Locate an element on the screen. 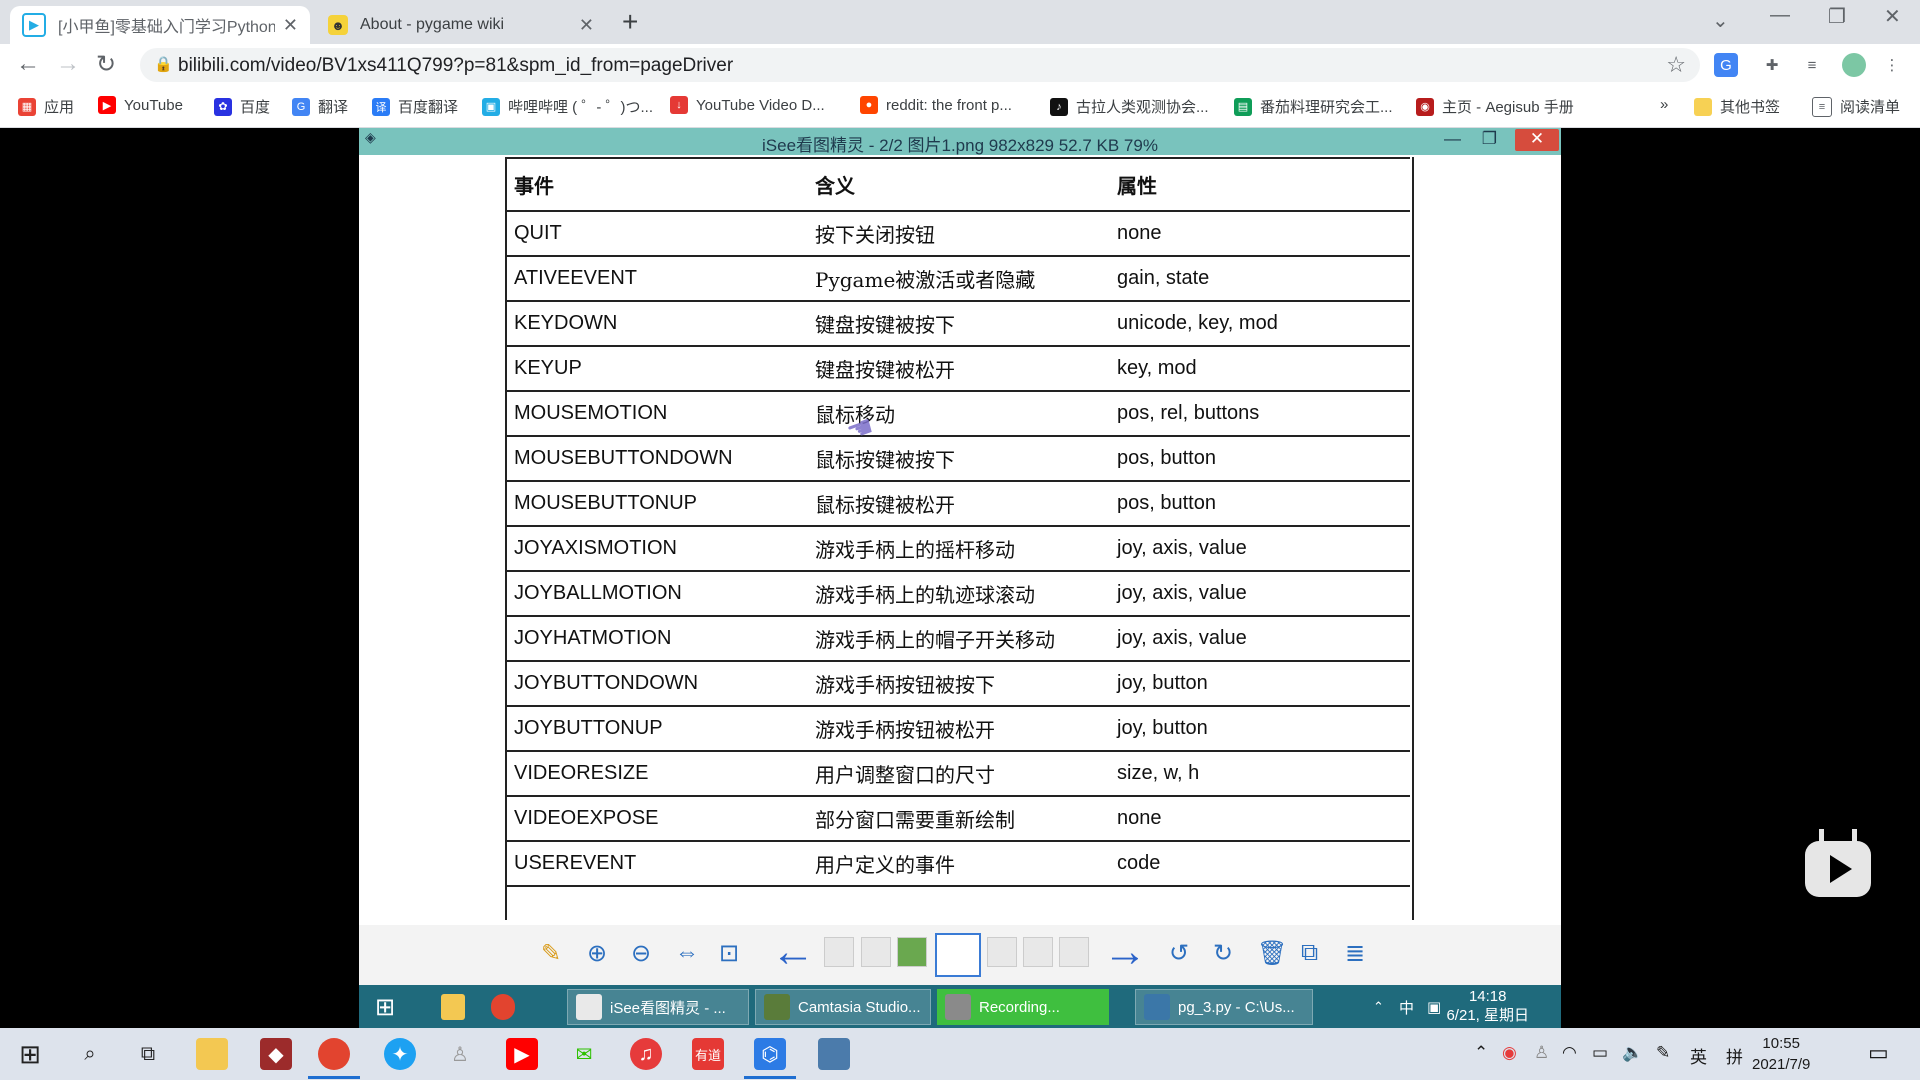 The width and height of the screenshot is (1920, 1080). event-name-cell: KEYDOWN is located at coordinates (655, 323).